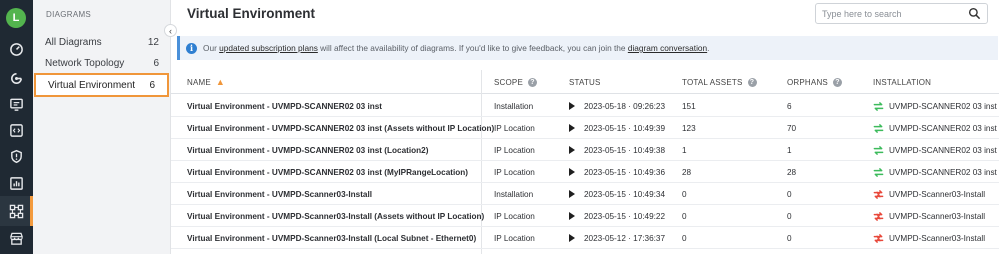  Describe the element at coordinates (625, 150) in the screenshot. I see `status-timestamp: 2023-05-15 · 10:49:38` at that location.